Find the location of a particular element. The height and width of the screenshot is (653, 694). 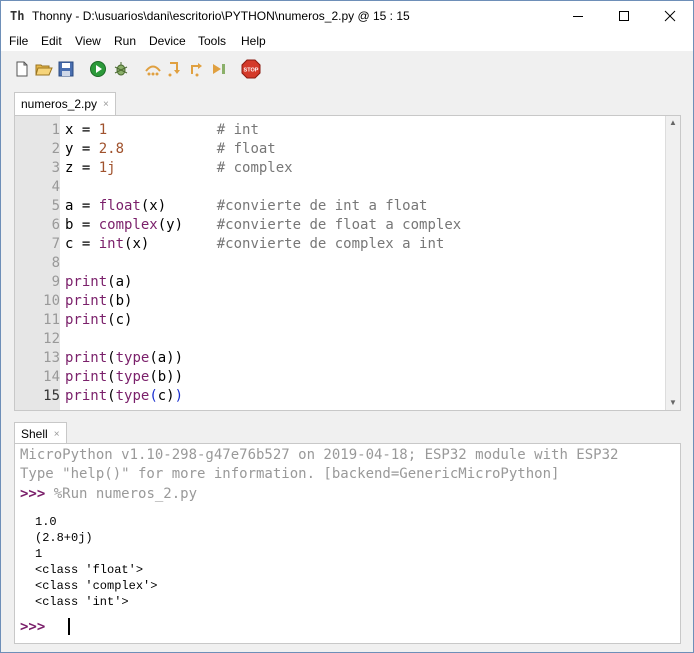

run-icon is located at coordinates (98, 69).